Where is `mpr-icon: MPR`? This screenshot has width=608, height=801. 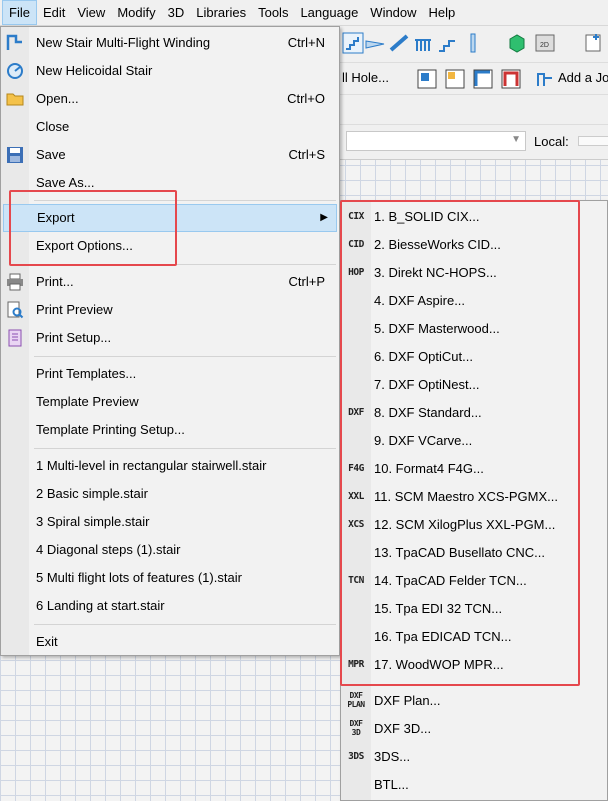 mpr-icon: MPR is located at coordinates (356, 664).